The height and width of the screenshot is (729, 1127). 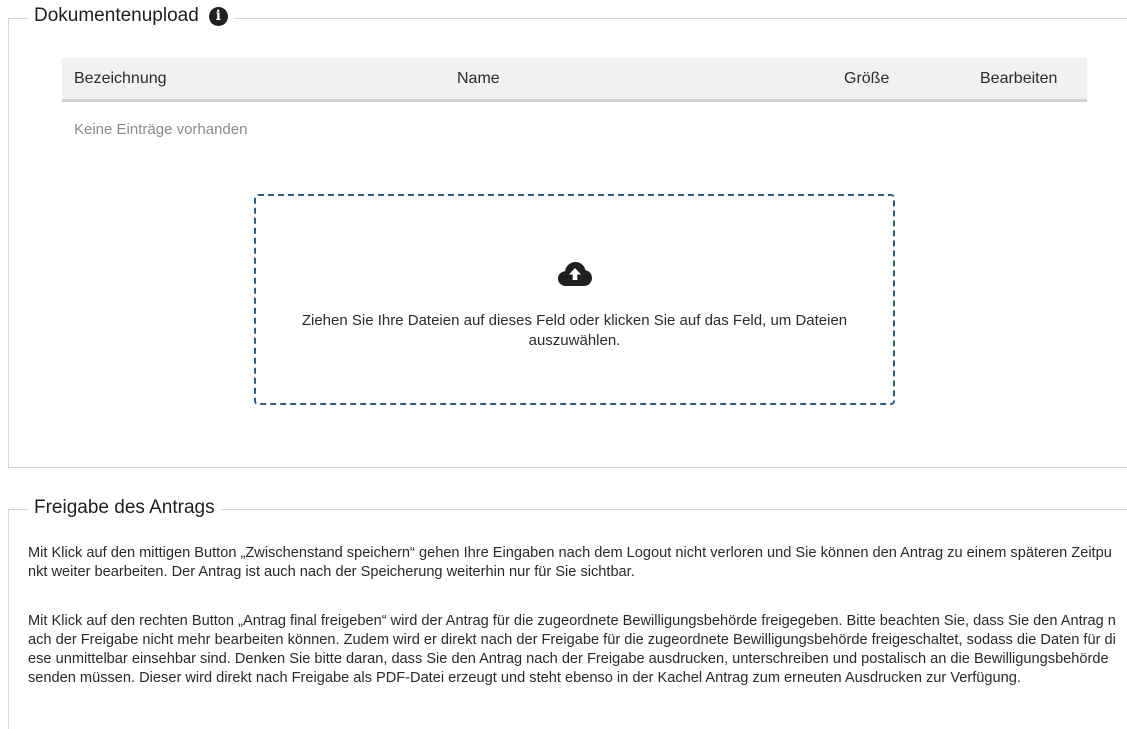 What do you see at coordinates (478, 79) in the screenshot?
I see `column-header-name: Name` at bounding box center [478, 79].